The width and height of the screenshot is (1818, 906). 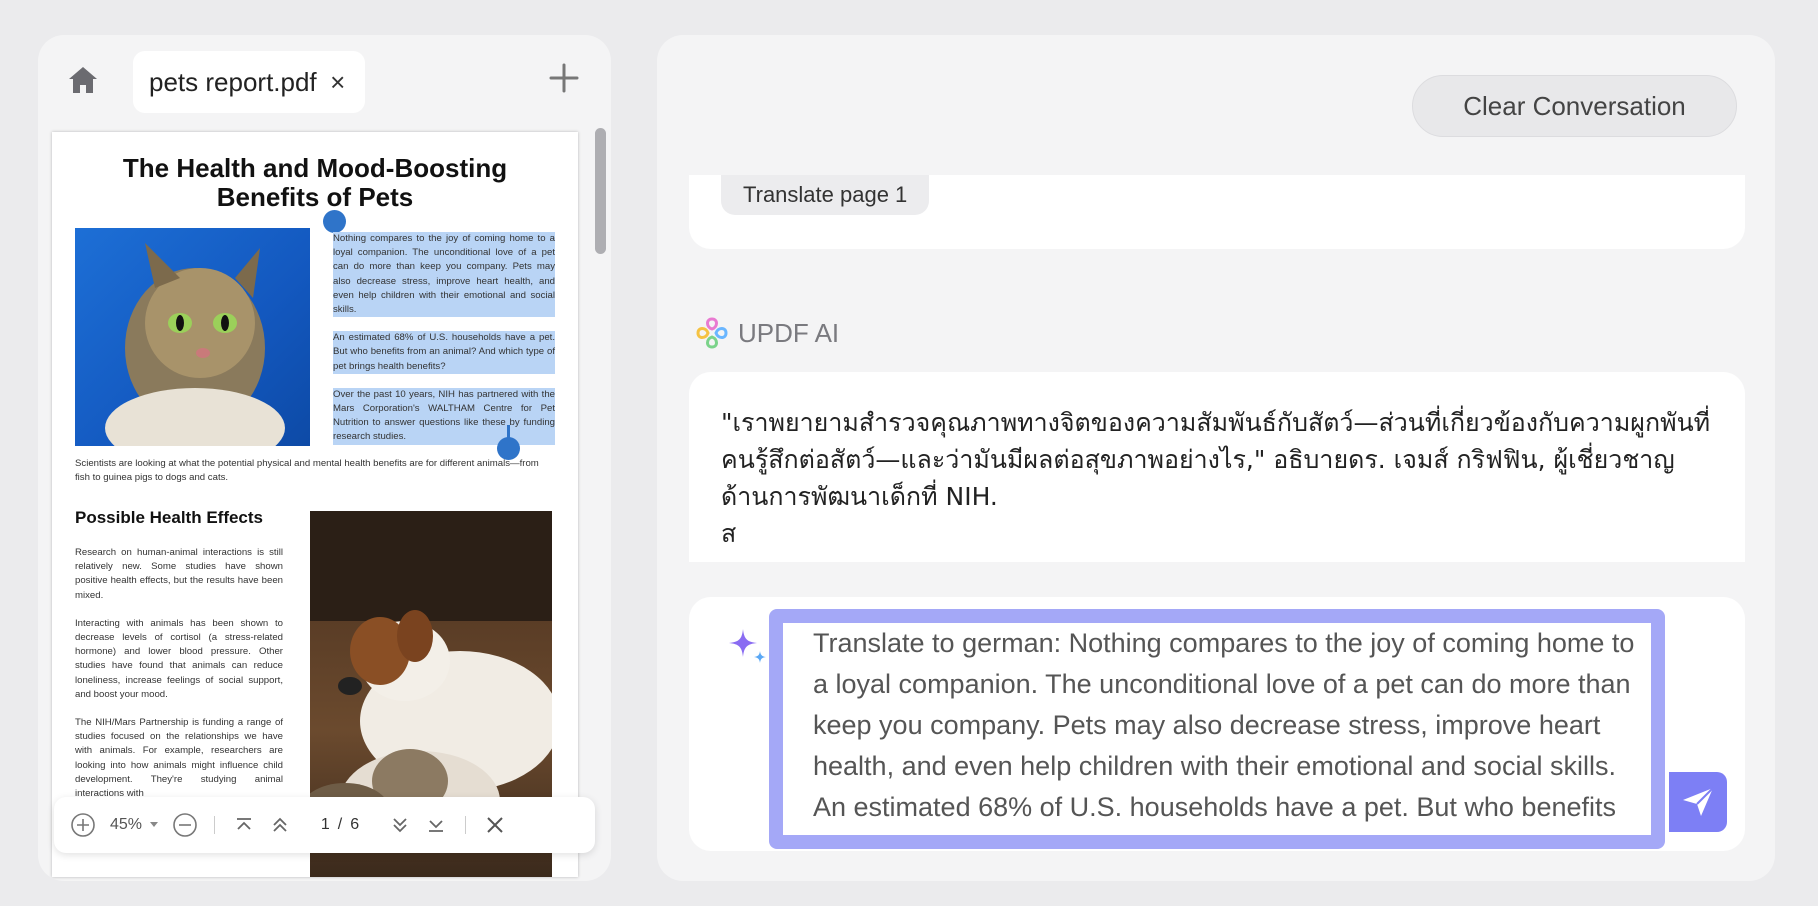 I want to click on tab-close-icon: ×, so click(x=338, y=82).